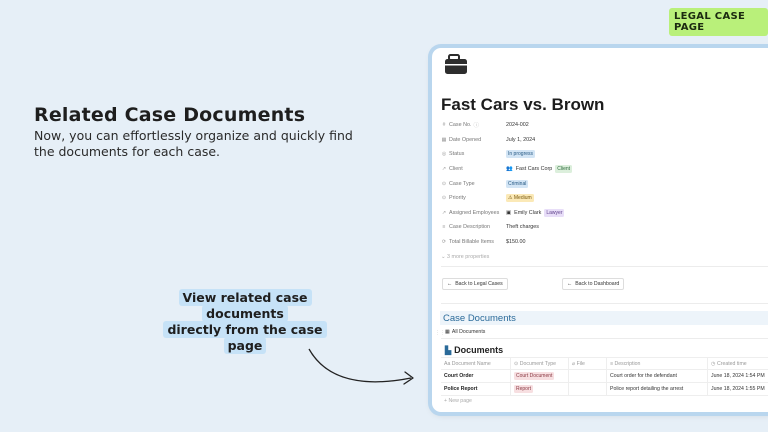 This screenshot has width=768, height=432. Describe the element at coordinates (443, 256) in the screenshot. I see `chevron-down-icon: ⌄` at that location.